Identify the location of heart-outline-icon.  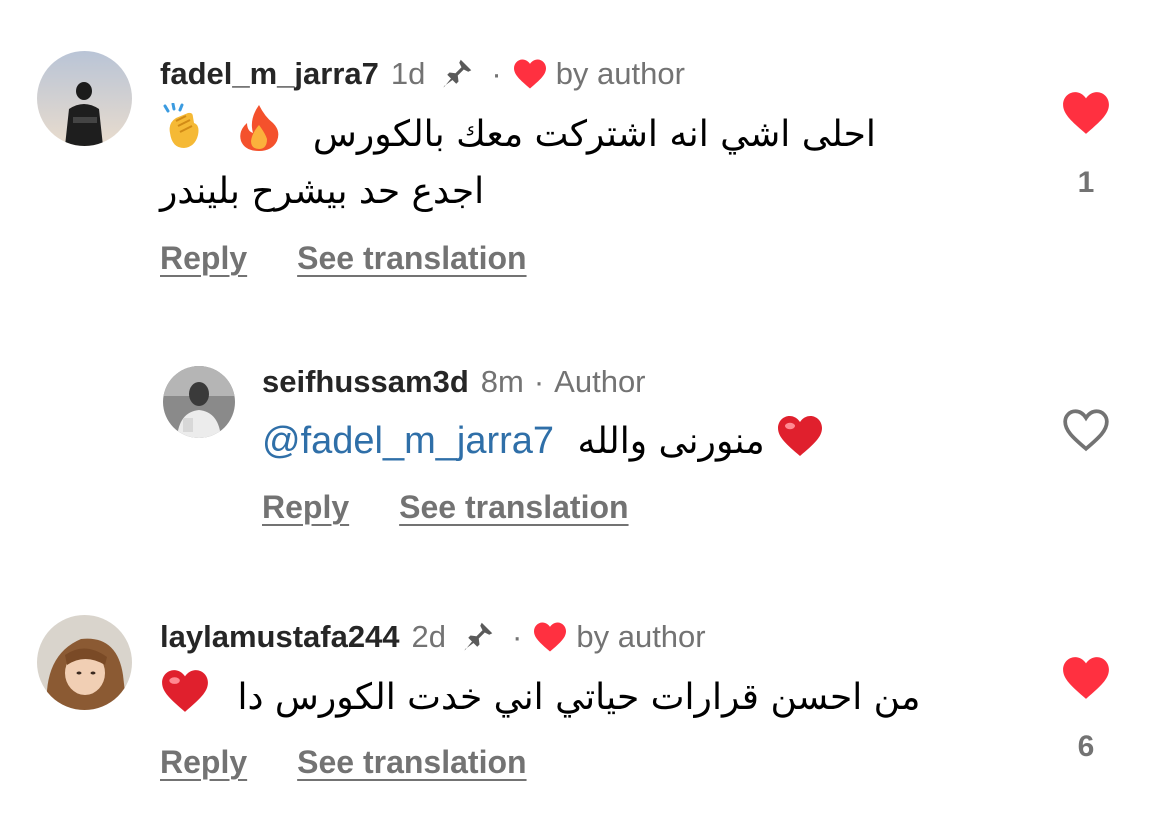
(1086, 430).